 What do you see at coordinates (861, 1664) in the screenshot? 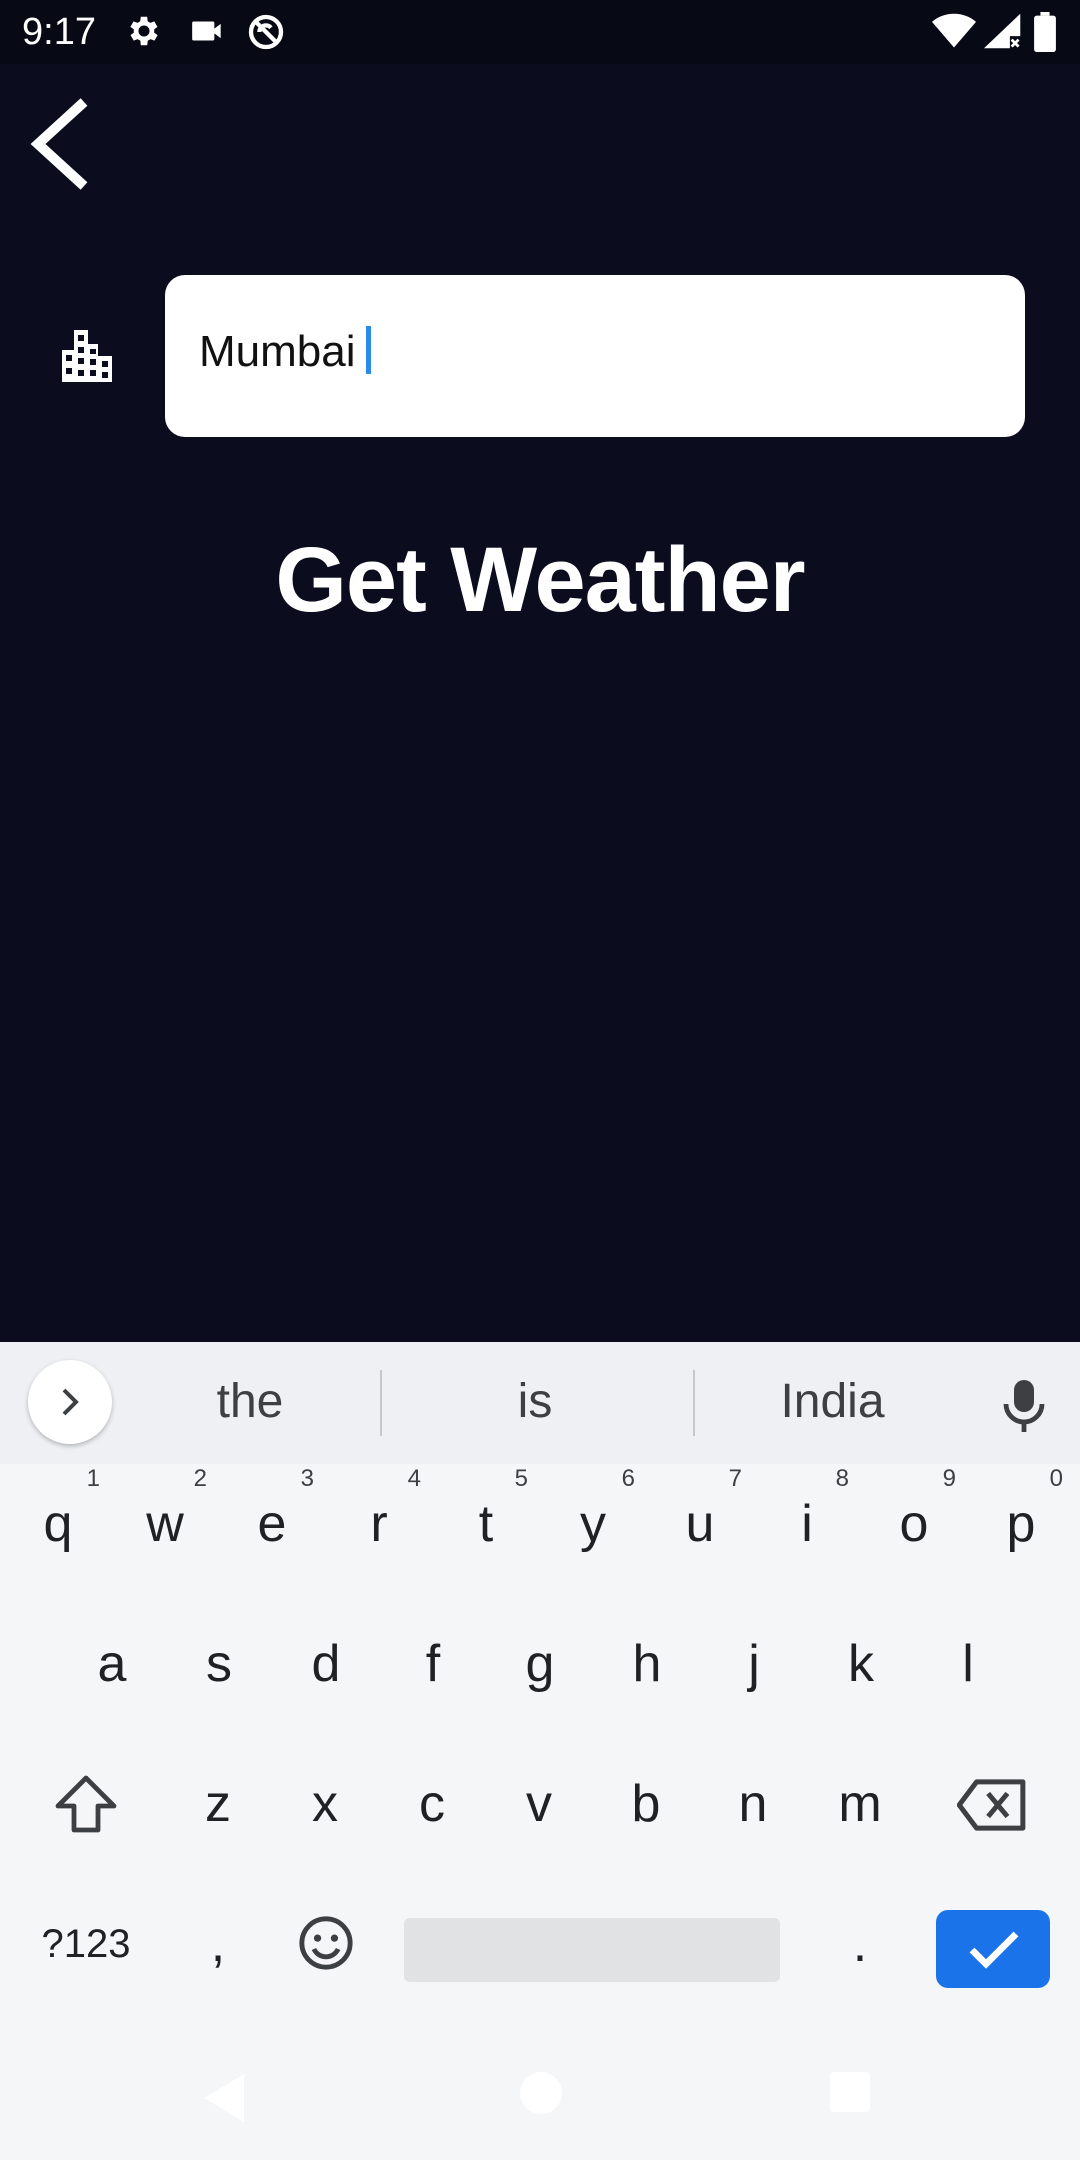
I see `key-k: k` at bounding box center [861, 1664].